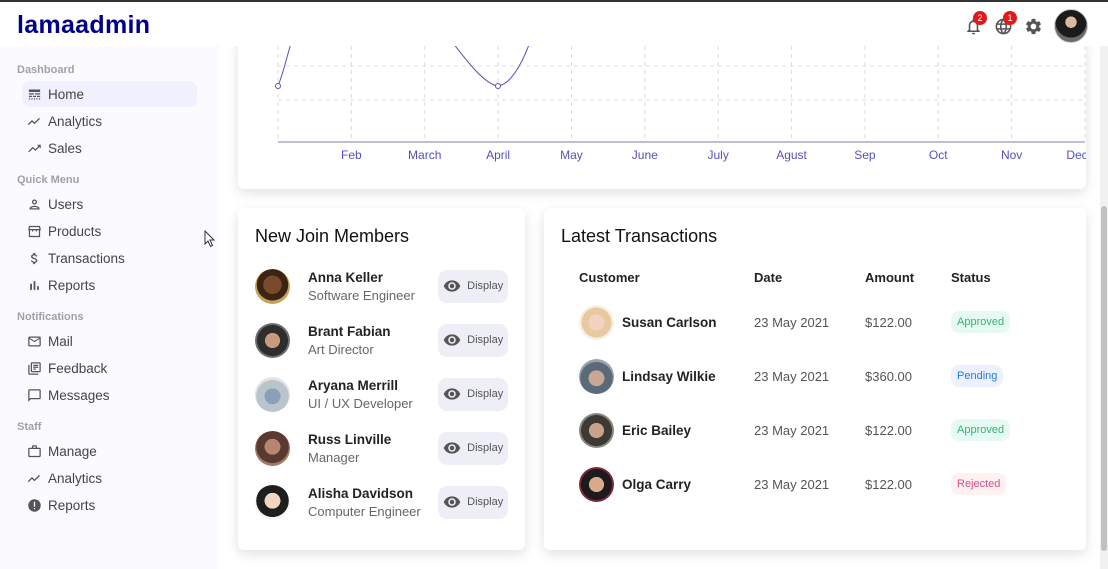 The width and height of the screenshot is (1108, 569). Describe the element at coordinates (60, 341) in the screenshot. I see `sidebar-item-label: Mail` at that location.